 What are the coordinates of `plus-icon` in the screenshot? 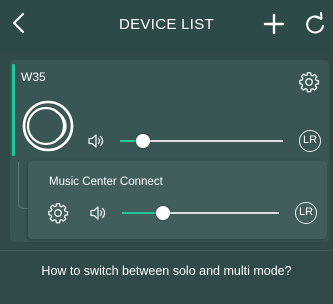 It's located at (274, 24).